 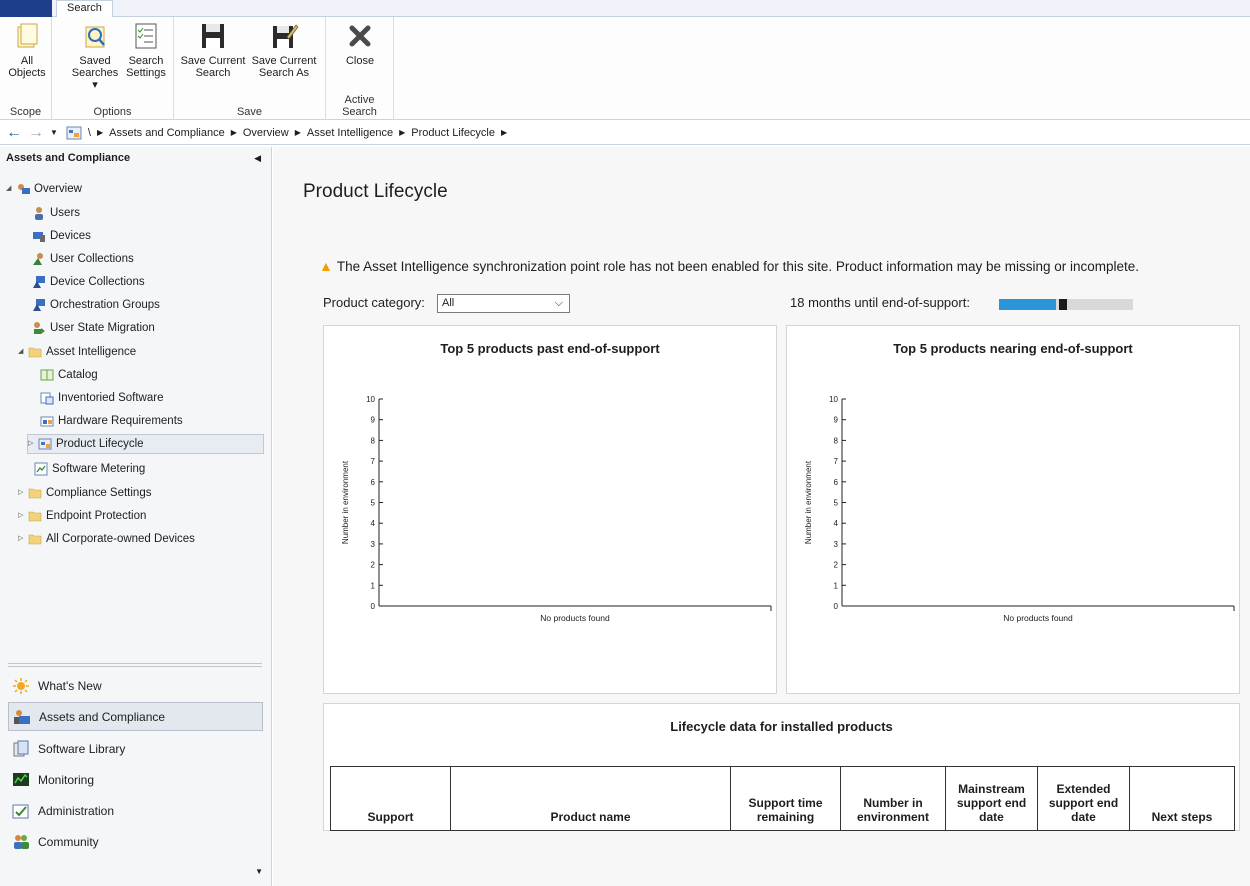 I want to click on y-tick-label: 7, so click(x=836, y=461).